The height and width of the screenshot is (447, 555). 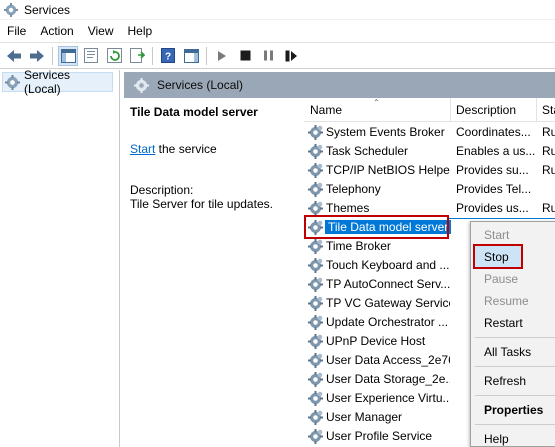 I want to click on column-header-description: Description, so click(x=486, y=110).